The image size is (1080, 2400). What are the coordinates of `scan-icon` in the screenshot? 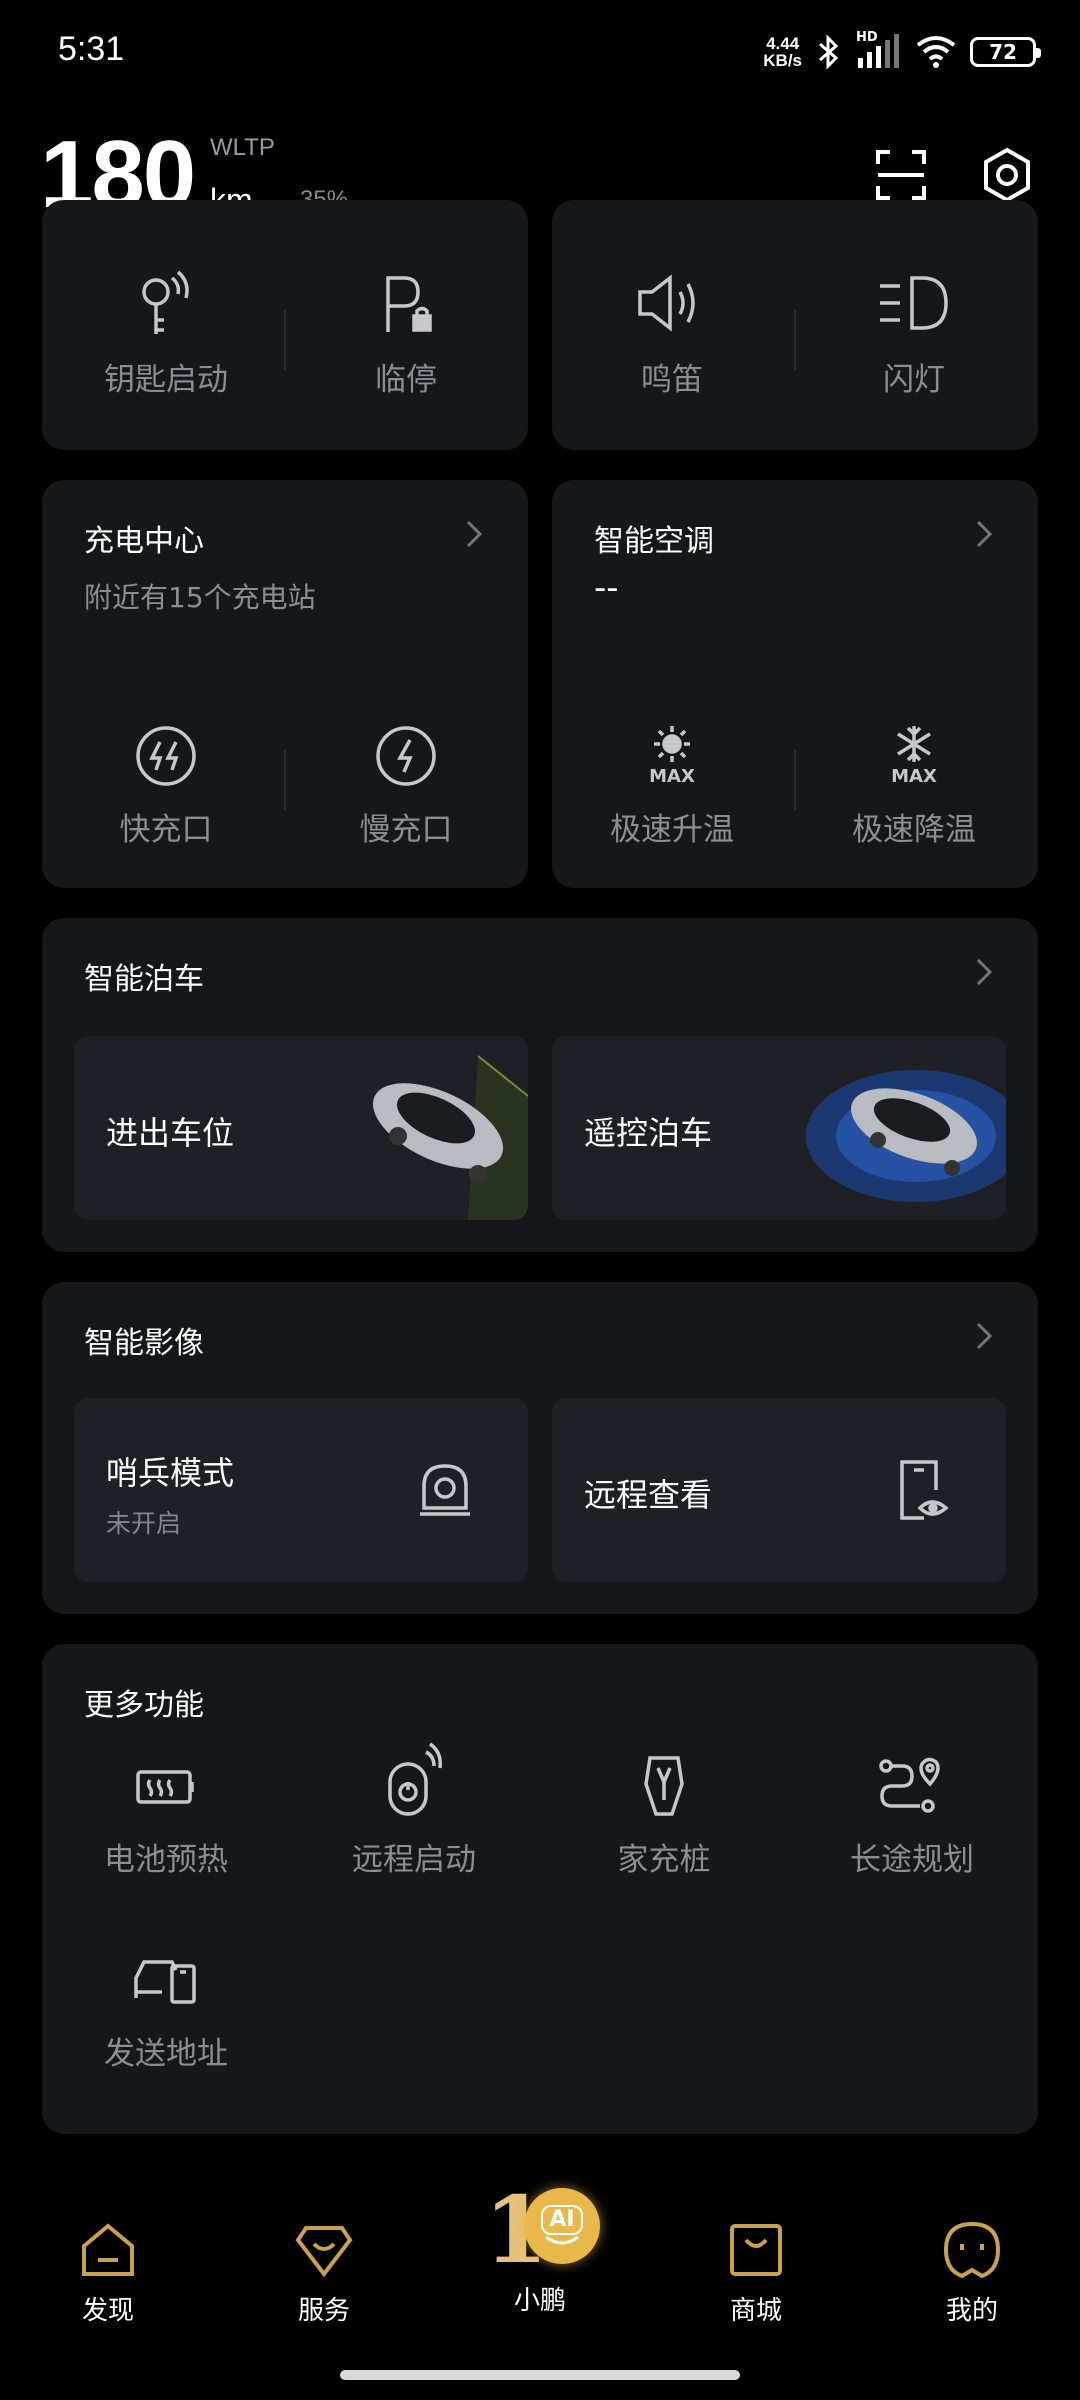 It's located at (901, 175).